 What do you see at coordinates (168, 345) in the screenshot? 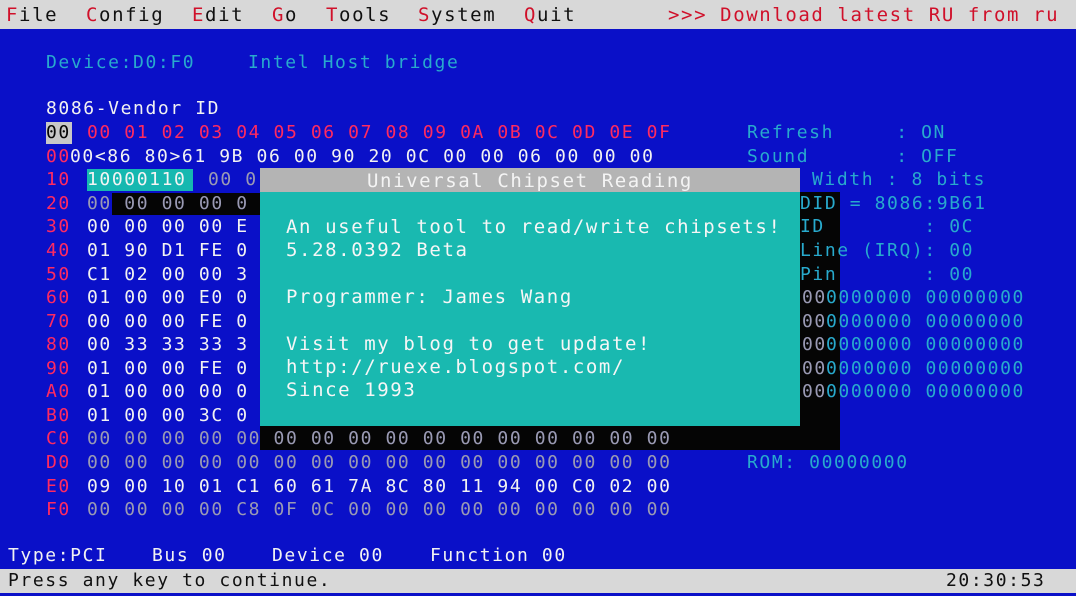
I see `hex-row: 00 33 33 33 3` at bounding box center [168, 345].